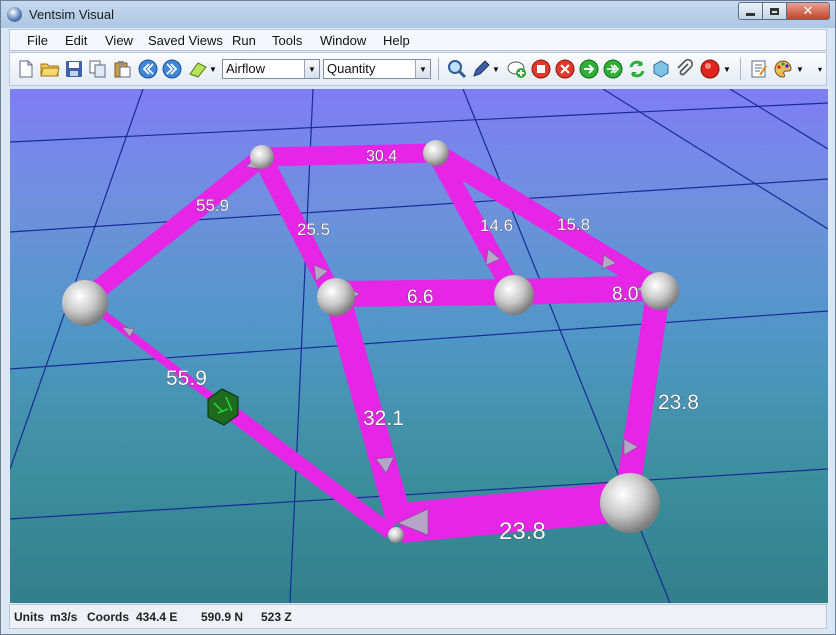 The height and width of the screenshot is (635, 836). Describe the element at coordinates (313, 229) in the screenshot. I see `airway-label: 25.5` at that location.